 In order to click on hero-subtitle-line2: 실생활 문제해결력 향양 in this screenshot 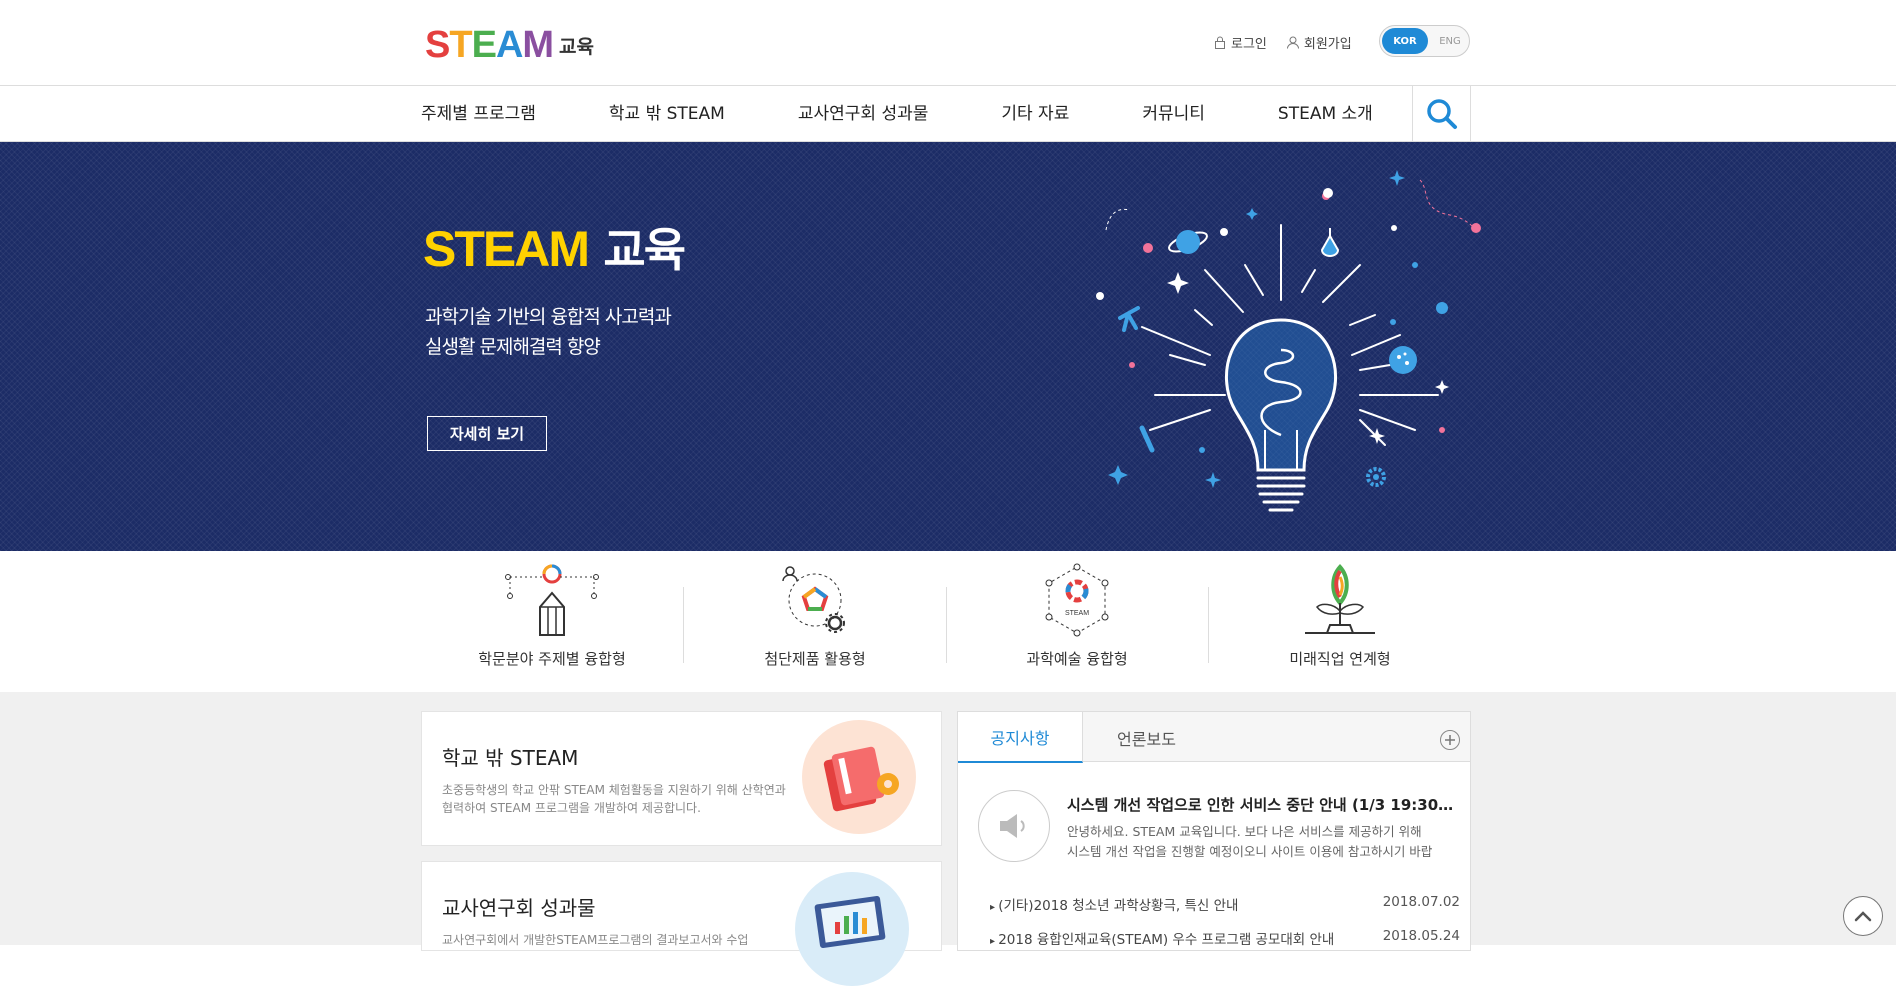, I will do `click(513, 347)`.